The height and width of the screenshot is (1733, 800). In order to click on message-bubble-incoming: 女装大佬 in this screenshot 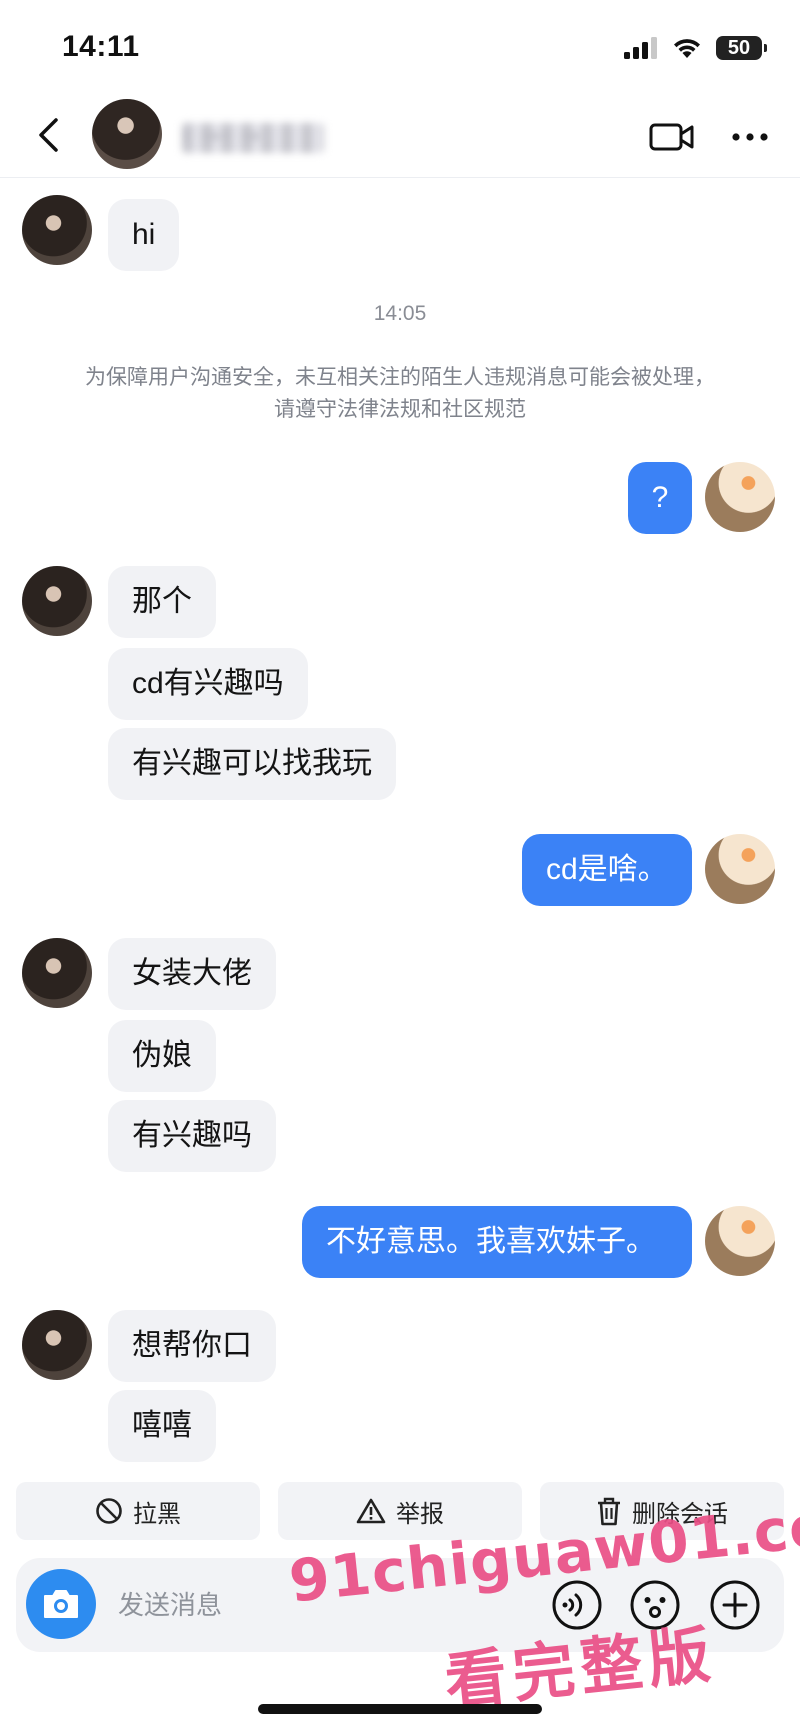, I will do `click(192, 974)`.